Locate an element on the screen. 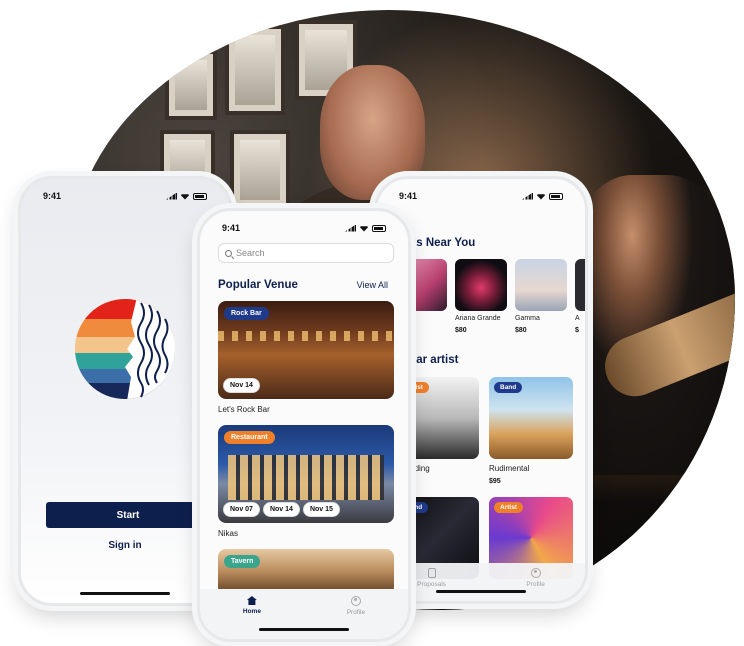 This screenshot has width=744, height=646. artist-card: Gamma $80 is located at coordinates (541, 296).